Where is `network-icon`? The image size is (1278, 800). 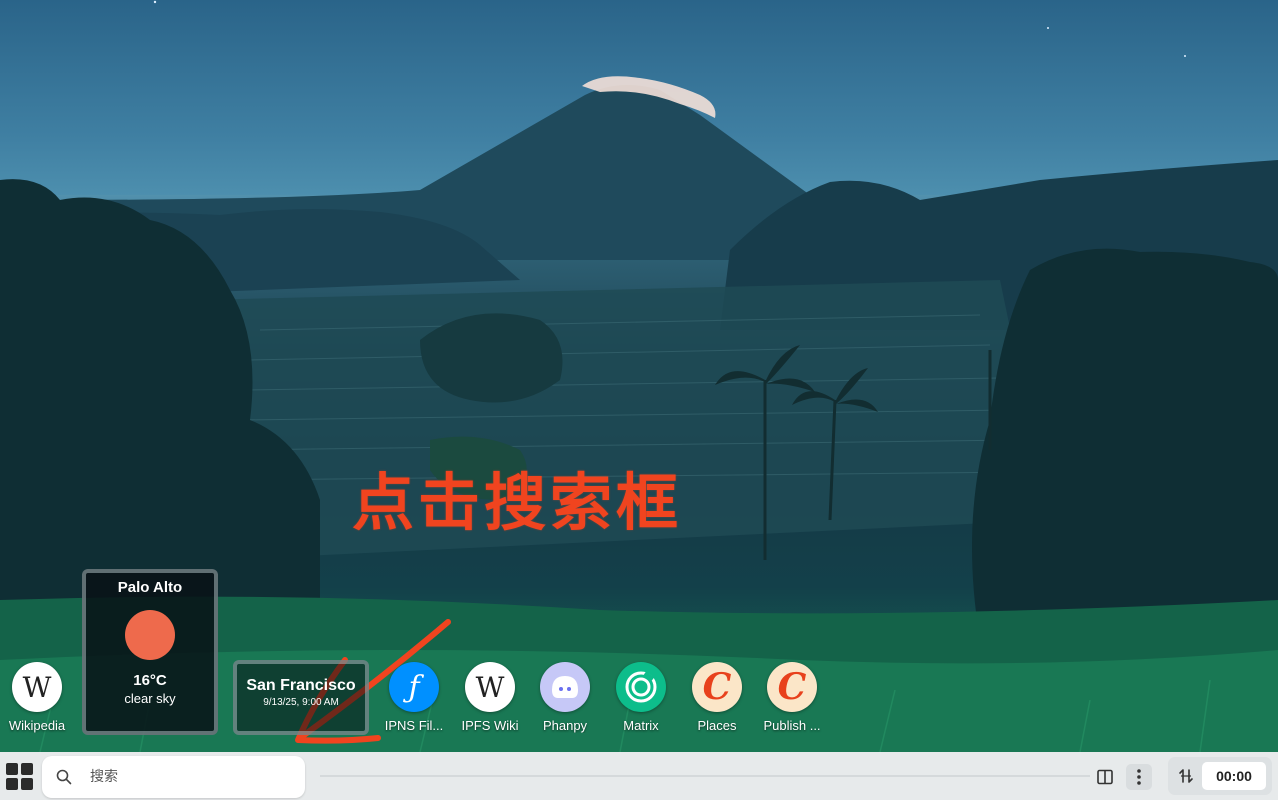 network-icon is located at coordinates (1186, 776).